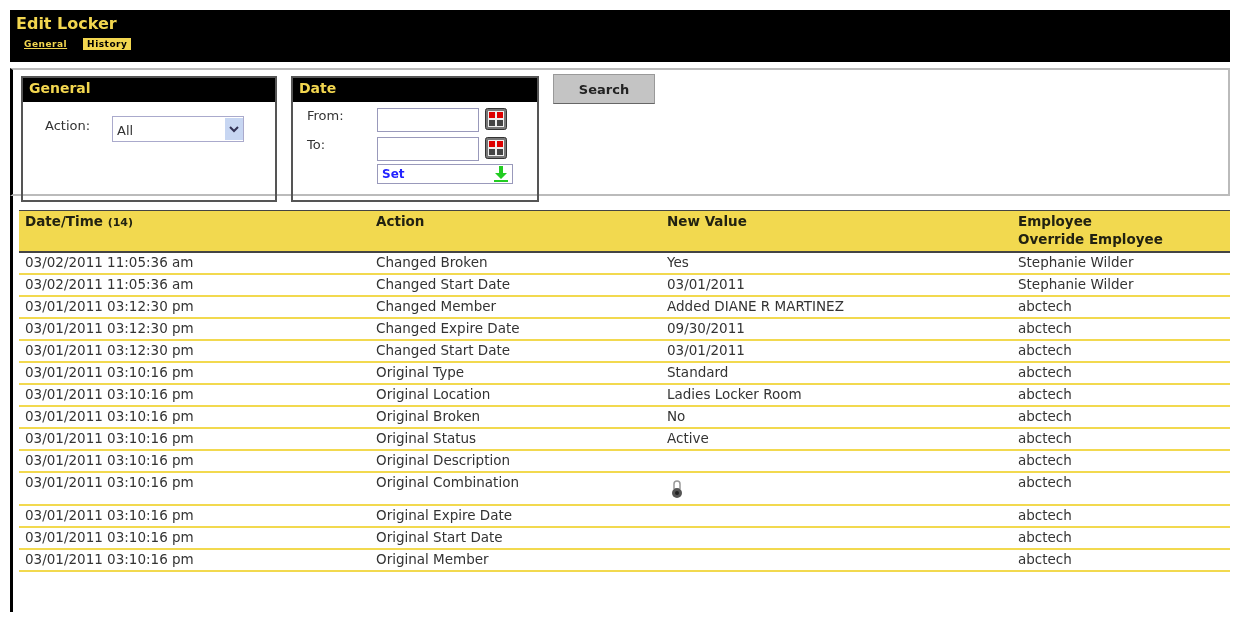 The width and height of the screenshot is (1246, 621). I want to click on table-cell: No, so click(676, 416).